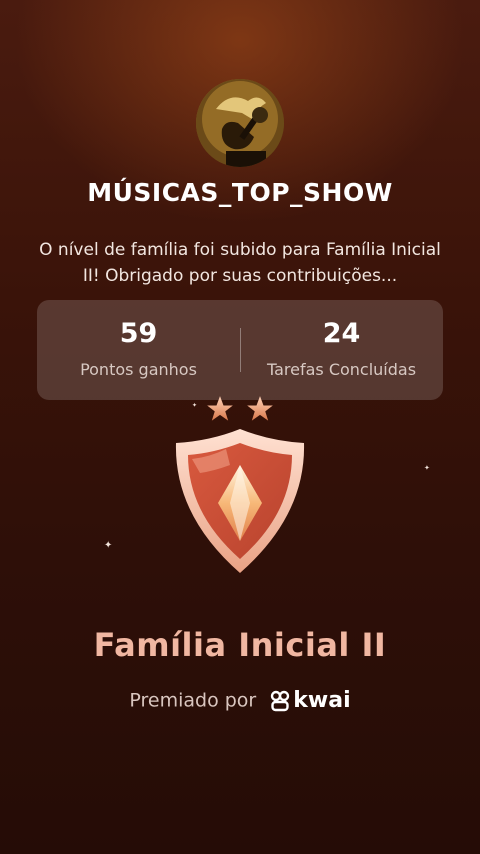  What do you see at coordinates (341, 333) in the screenshot?
I see `tasks-value: 24` at bounding box center [341, 333].